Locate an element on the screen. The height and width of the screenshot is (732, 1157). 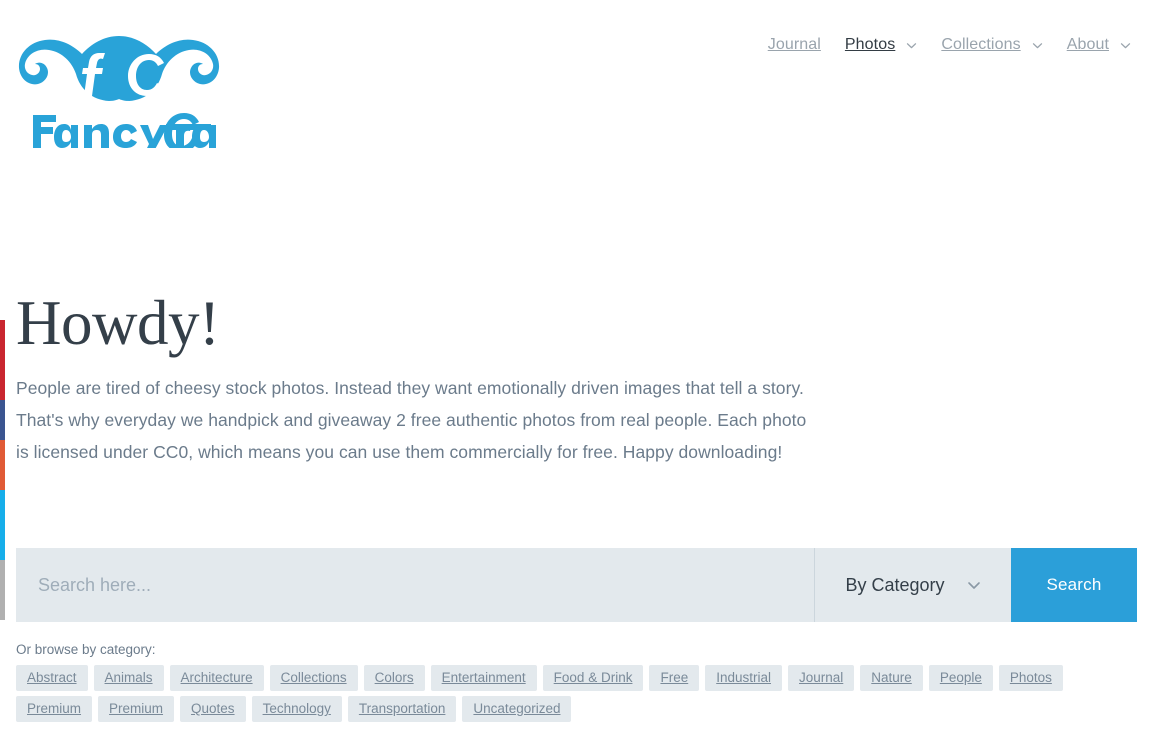
search-bar: By Category Search is located at coordinates (576, 585).